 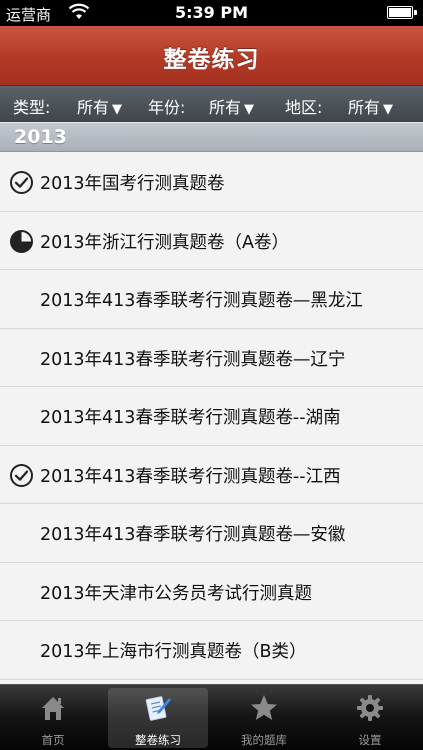 What do you see at coordinates (201, 301) in the screenshot?
I see `paper-title: 2013年413春季联考行测真题卷—黑龙江` at bounding box center [201, 301].